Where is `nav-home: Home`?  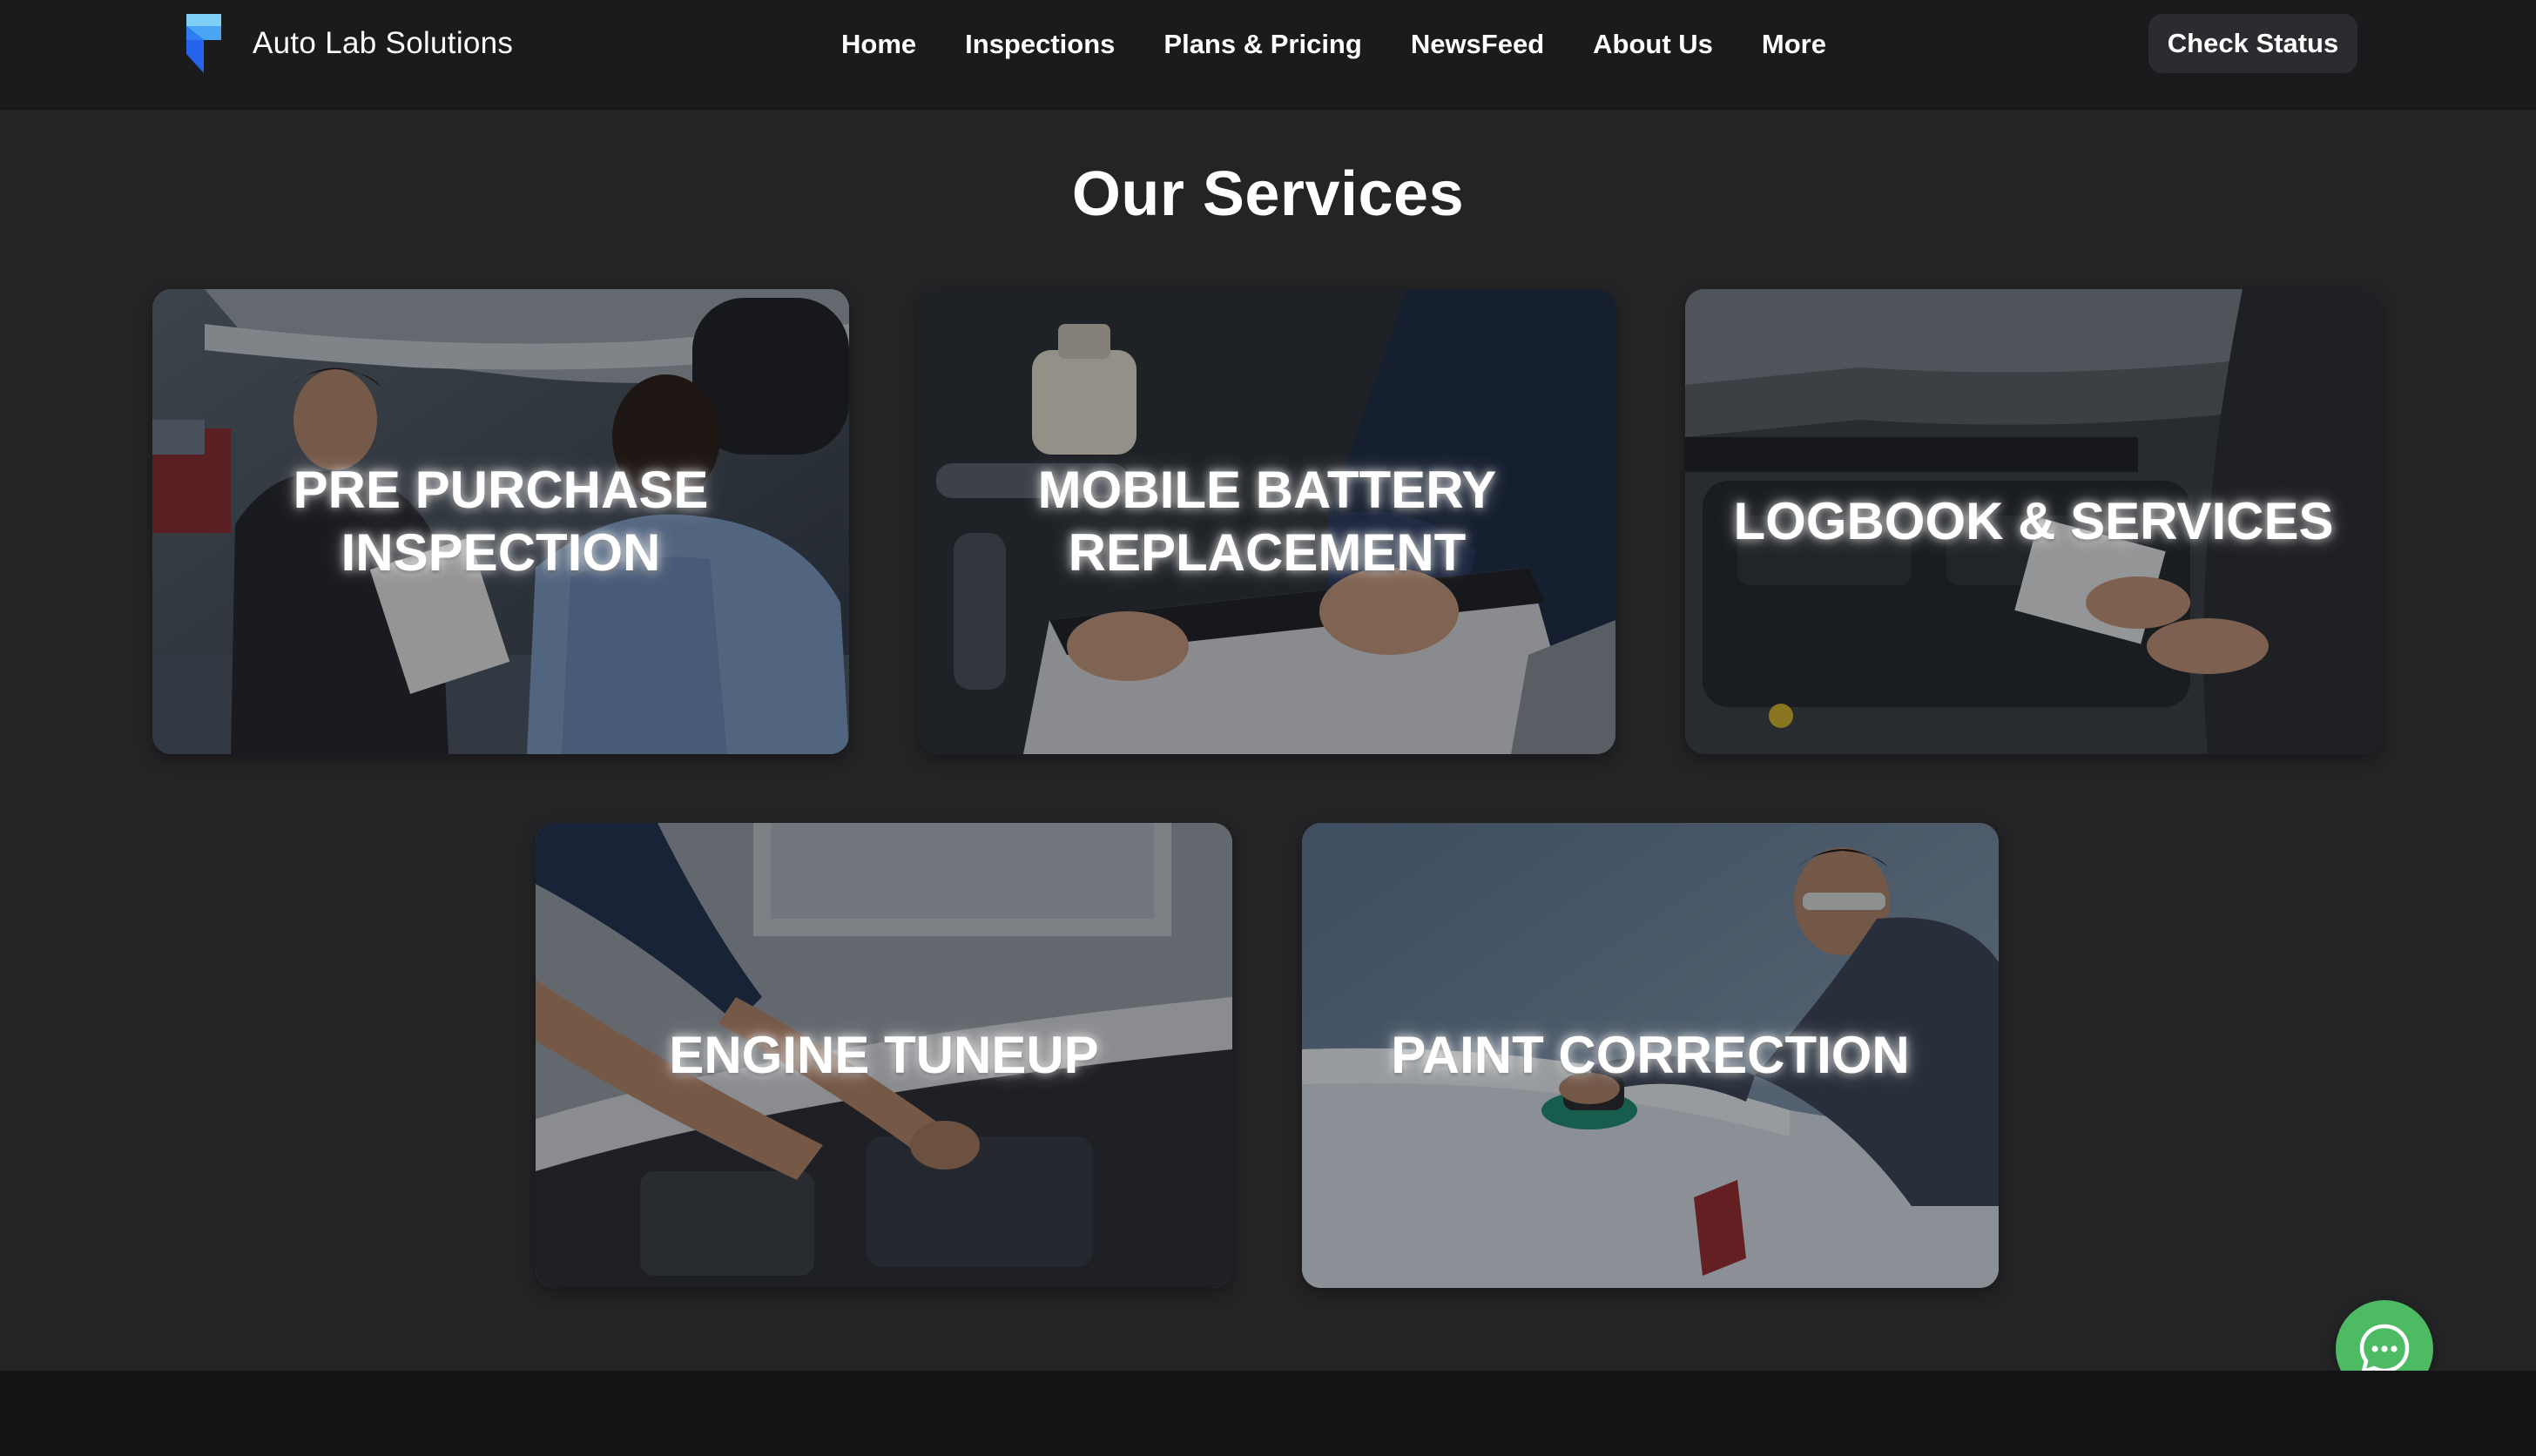 nav-home: Home is located at coordinates (878, 44).